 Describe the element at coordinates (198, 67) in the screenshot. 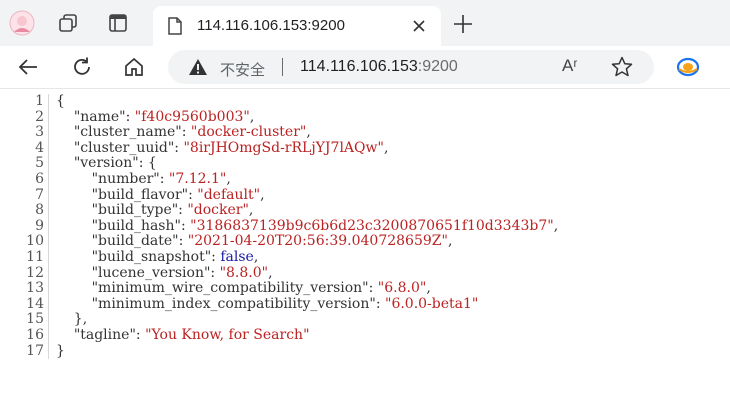

I see `warning-icon` at that location.